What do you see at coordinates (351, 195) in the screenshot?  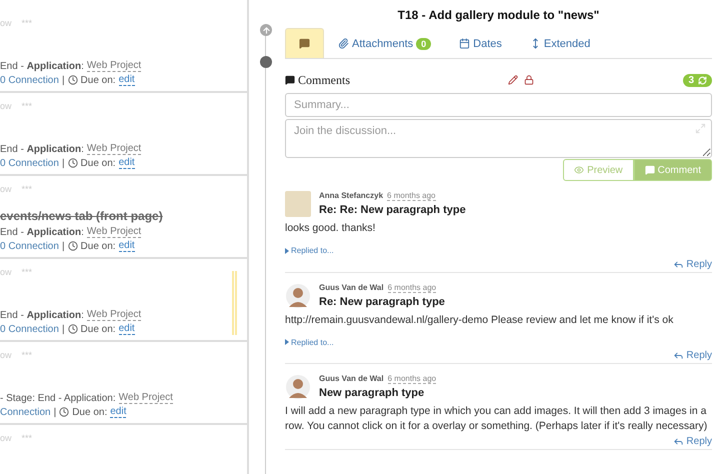 I see `comment-author: Anna Stefanczyk` at bounding box center [351, 195].